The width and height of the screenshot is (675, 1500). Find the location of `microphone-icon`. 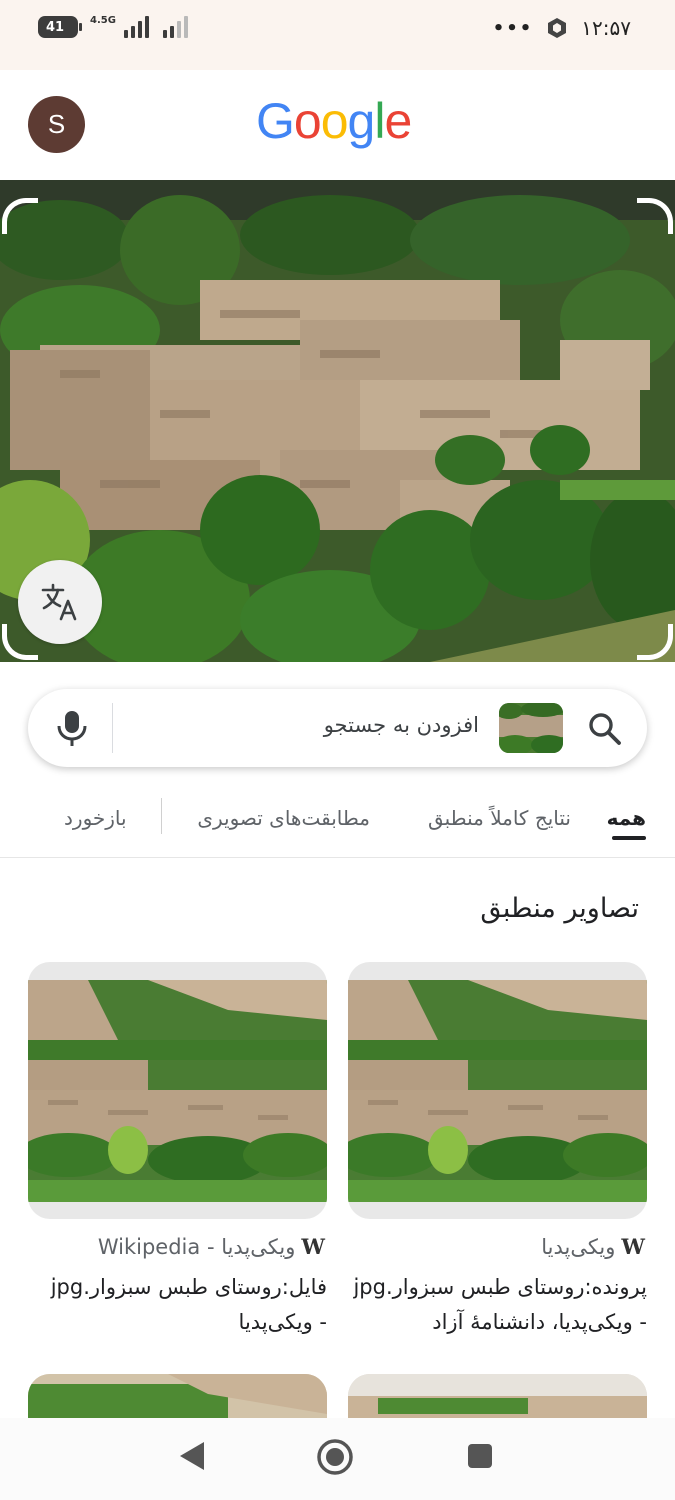

microphone-icon is located at coordinates (72, 728).